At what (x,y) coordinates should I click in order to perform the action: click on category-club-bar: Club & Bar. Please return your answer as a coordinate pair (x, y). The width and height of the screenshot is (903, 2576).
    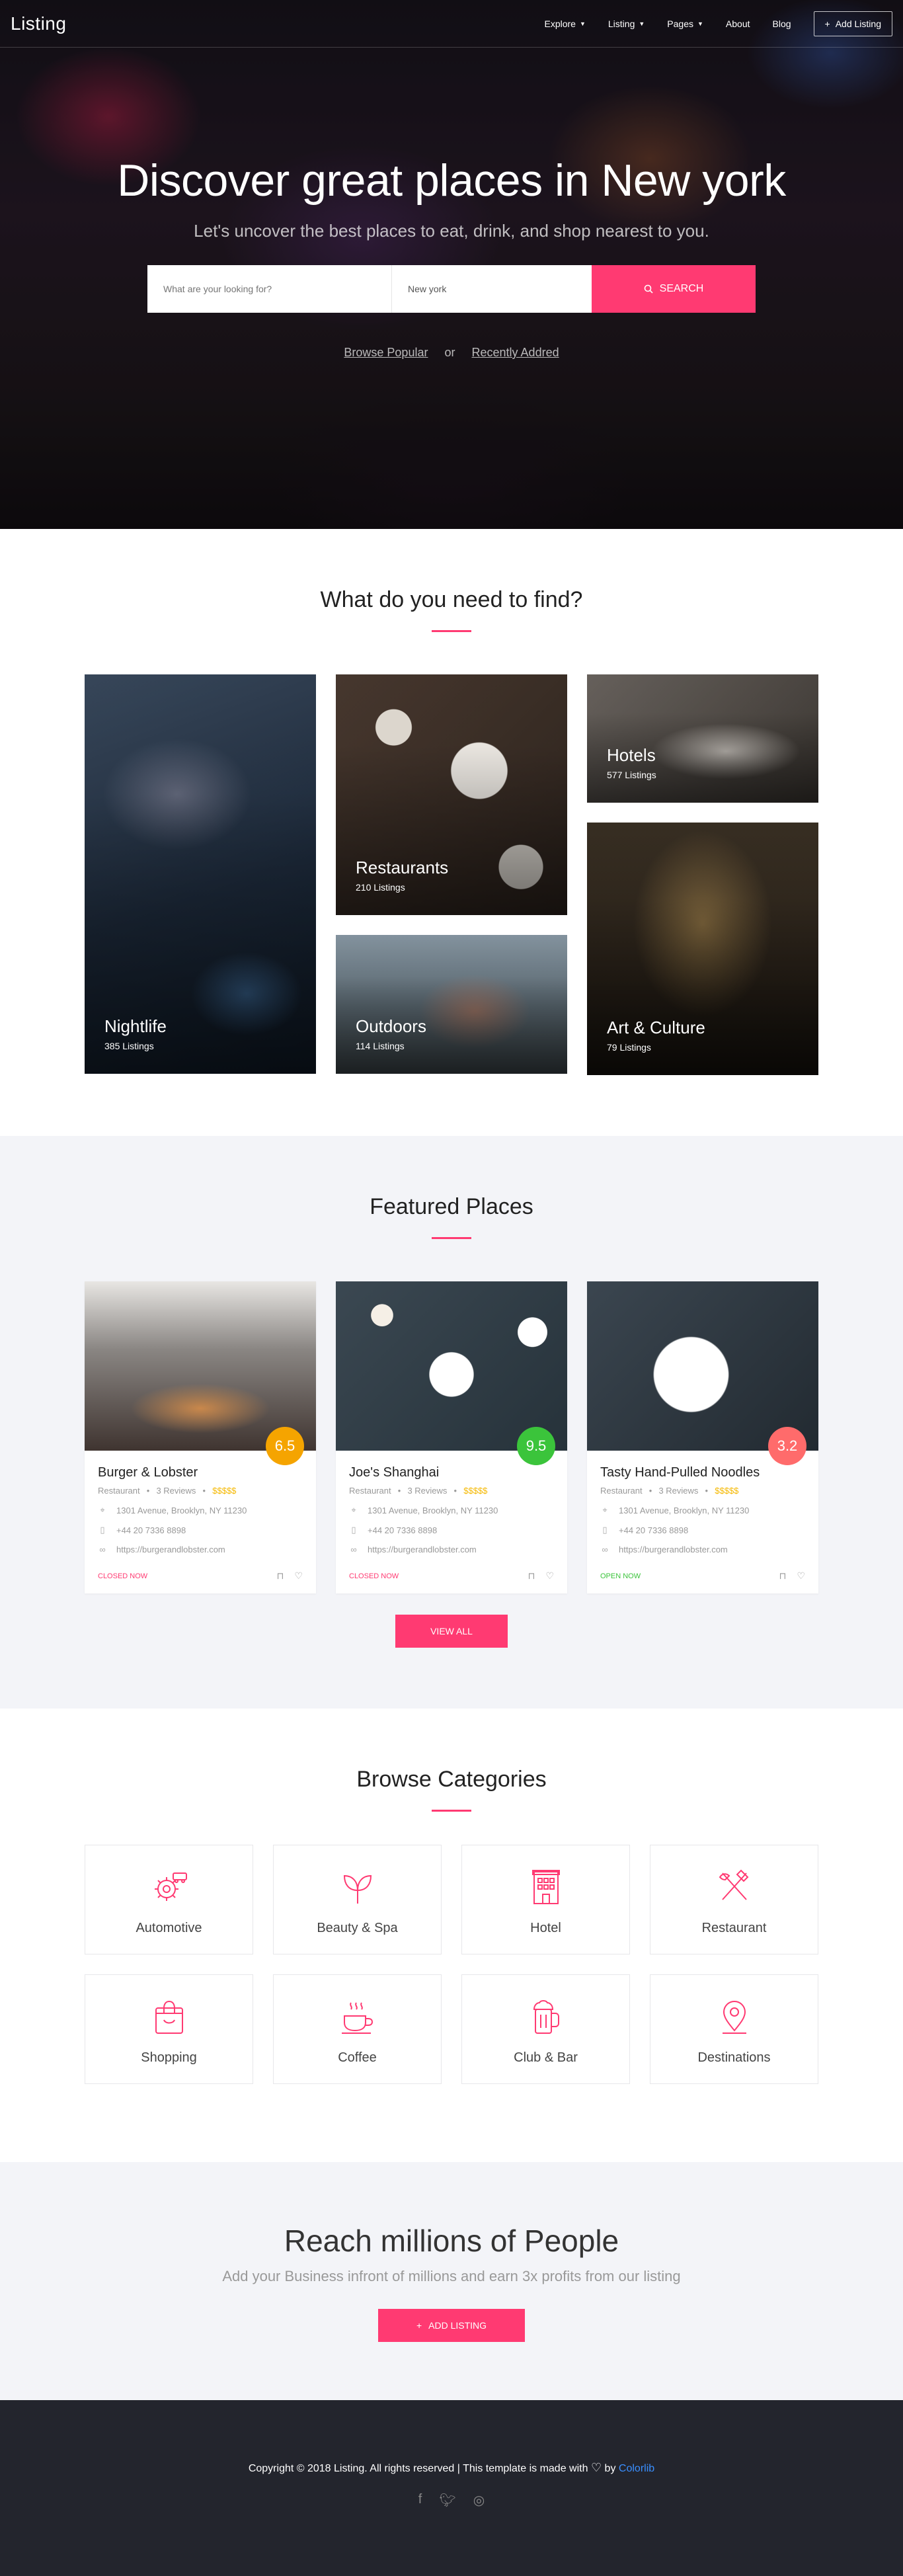
    Looking at the image, I should click on (545, 2029).